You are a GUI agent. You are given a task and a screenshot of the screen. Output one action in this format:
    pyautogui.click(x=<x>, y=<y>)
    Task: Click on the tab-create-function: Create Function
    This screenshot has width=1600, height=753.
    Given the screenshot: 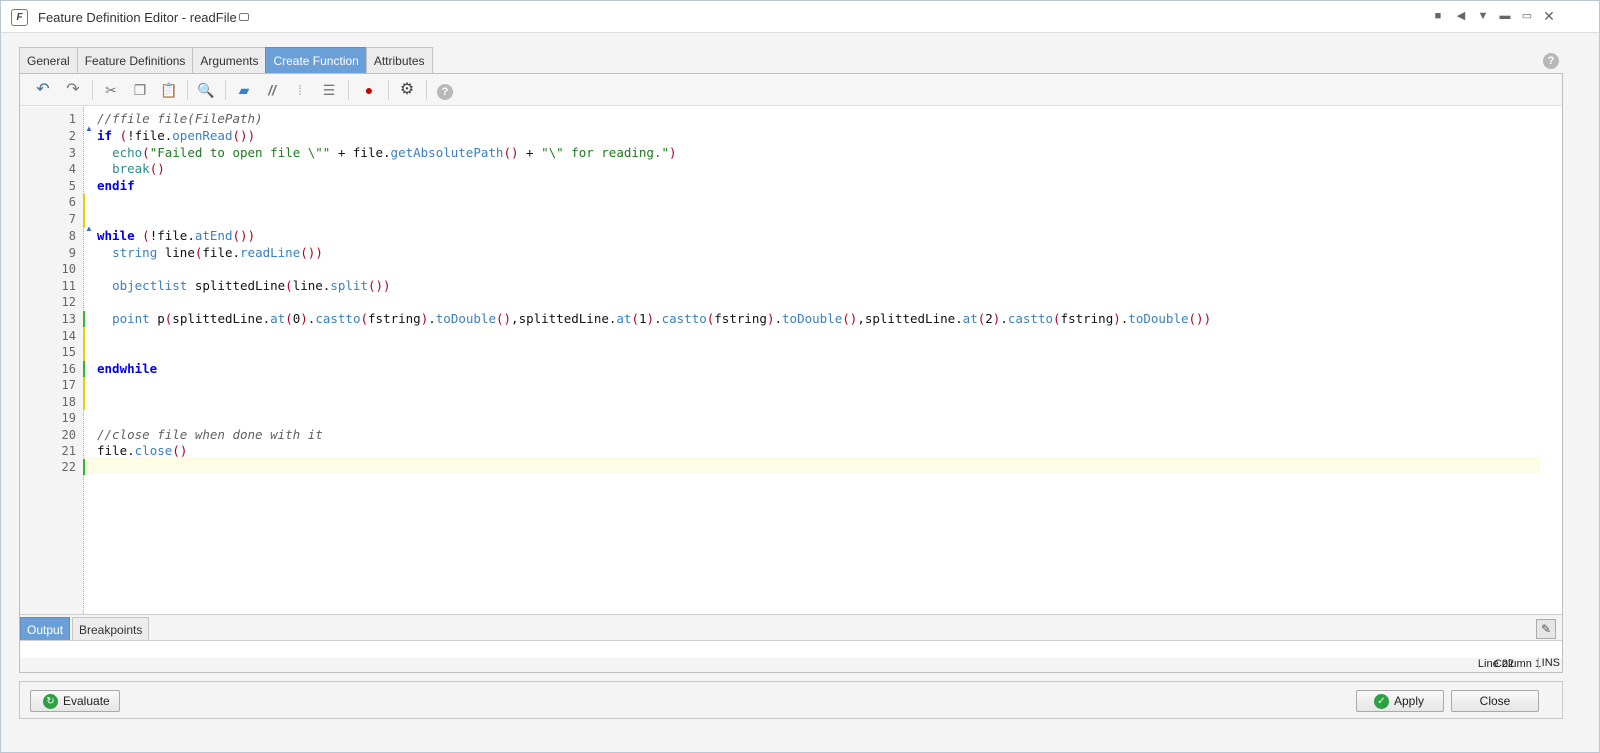 What is the action you would take?
    pyautogui.click(x=316, y=60)
    